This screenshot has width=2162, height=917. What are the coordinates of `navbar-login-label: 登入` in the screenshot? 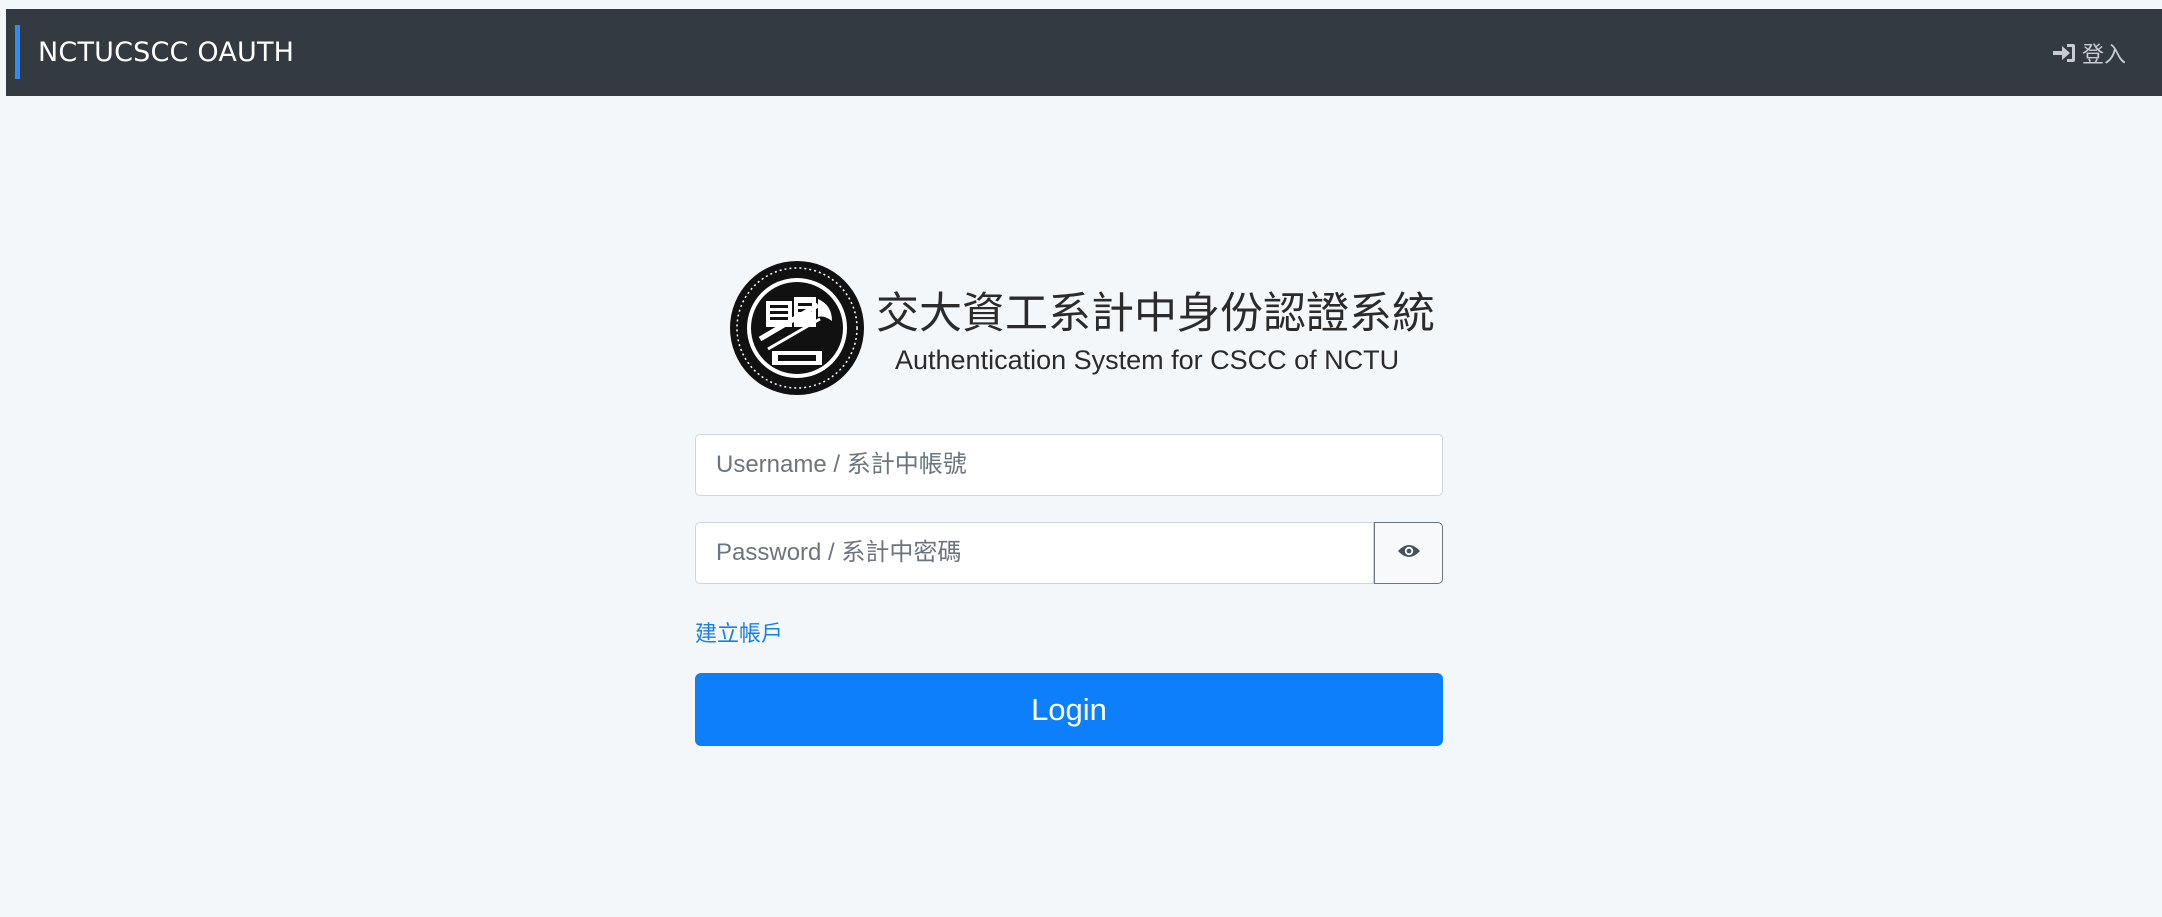 It's located at (2103, 55).